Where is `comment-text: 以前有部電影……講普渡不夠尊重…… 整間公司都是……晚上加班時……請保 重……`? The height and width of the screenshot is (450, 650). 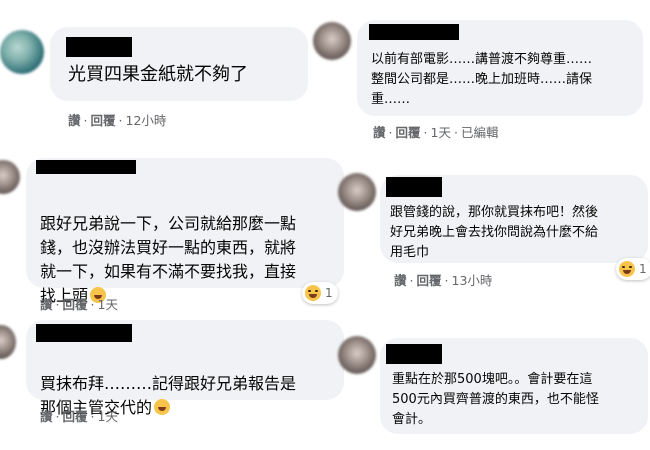 comment-text: 以前有部電影……講普渡不夠尊重…… 整間公司都是……晚上加班時……請保 重…… is located at coordinates (482, 79).